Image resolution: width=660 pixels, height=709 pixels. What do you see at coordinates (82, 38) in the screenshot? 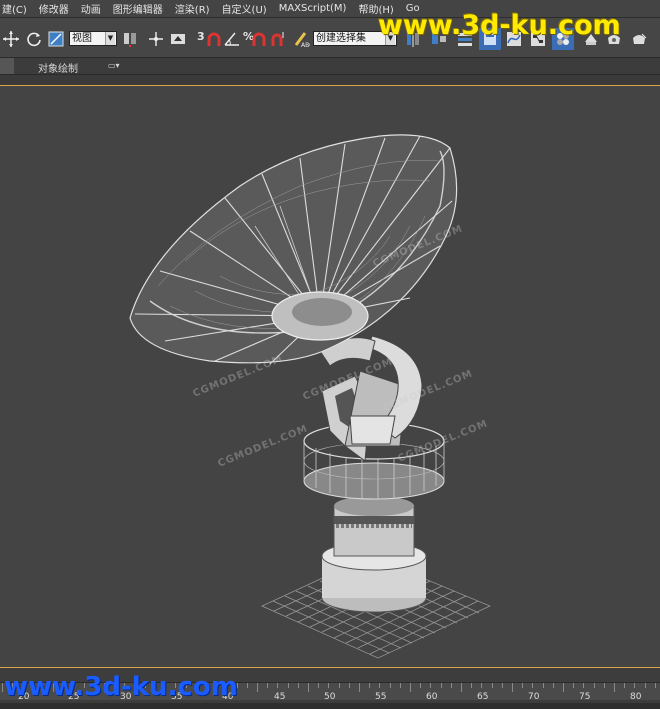
I see `reference-coordinate-value: 视图` at bounding box center [82, 38].